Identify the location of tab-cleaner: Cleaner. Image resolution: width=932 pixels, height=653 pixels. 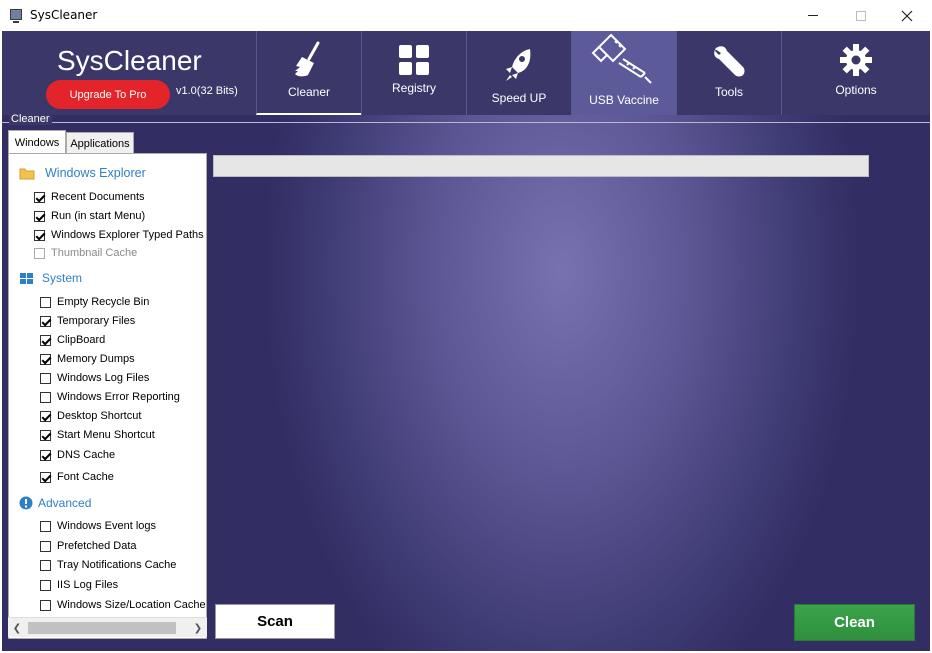
(308, 73).